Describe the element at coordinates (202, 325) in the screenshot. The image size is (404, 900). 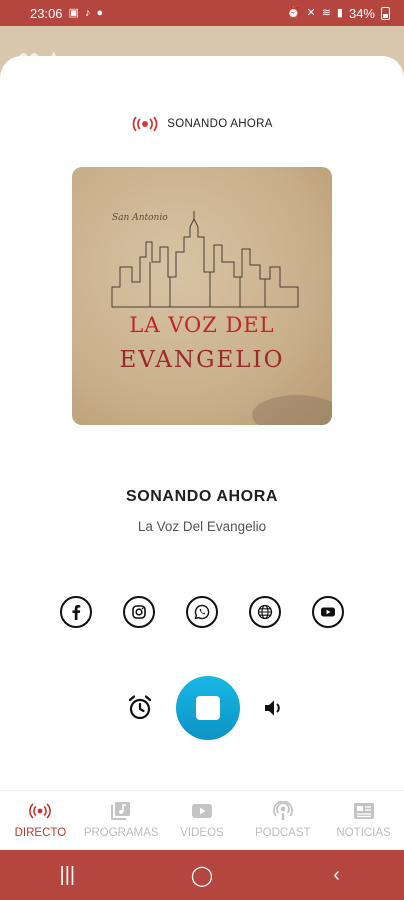
I see `cover-title-line1: LA VOZ DEL` at that location.